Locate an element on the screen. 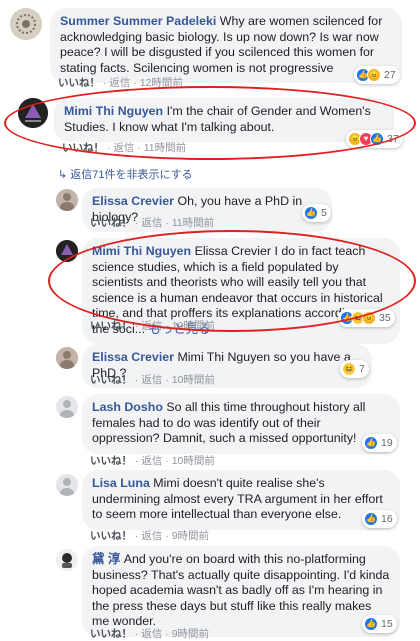  haha-reaction-icon: 😆 is located at coordinates (349, 369).